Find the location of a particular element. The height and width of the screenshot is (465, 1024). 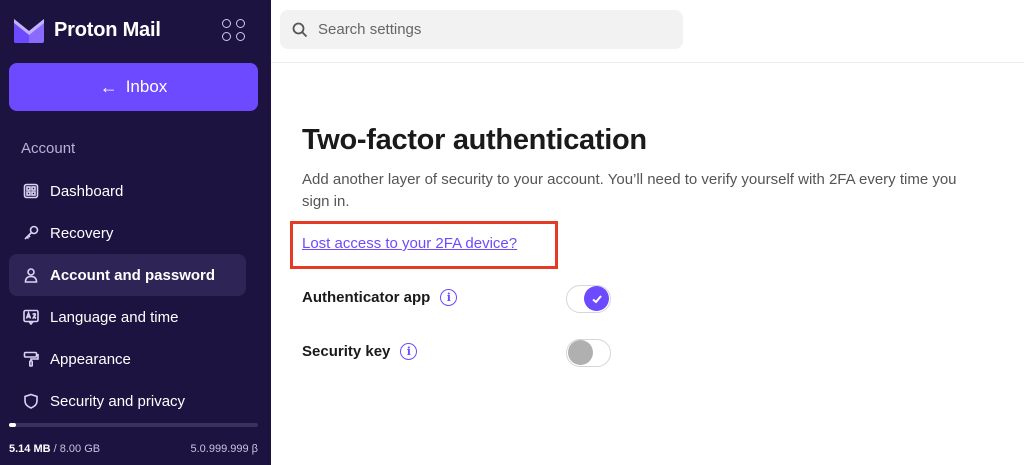

storage-usage-text: 5.14 MB / 8.00 GB is located at coordinates (54, 449).